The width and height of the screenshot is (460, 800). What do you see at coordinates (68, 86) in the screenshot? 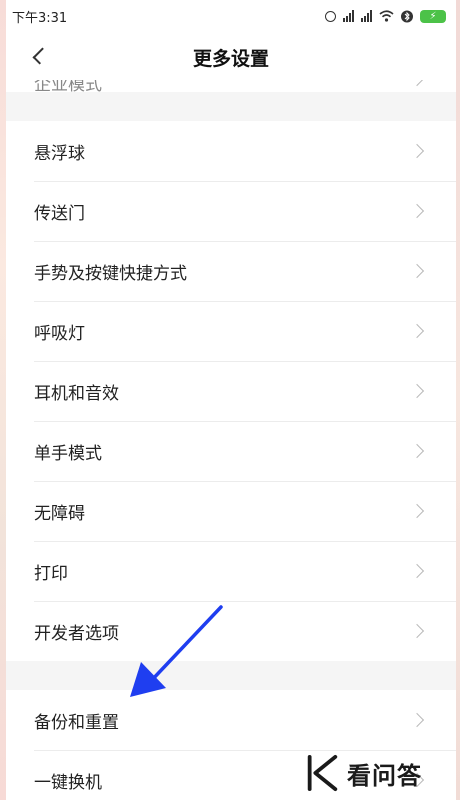
I see `list-item-label: 企业模式` at bounding box center [68, 86].